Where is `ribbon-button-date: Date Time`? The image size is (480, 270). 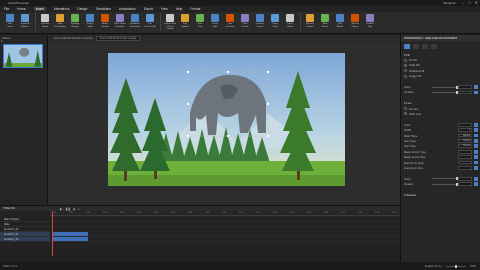
ribbon-button-date: Date Time is located at coordinates (200, 22).